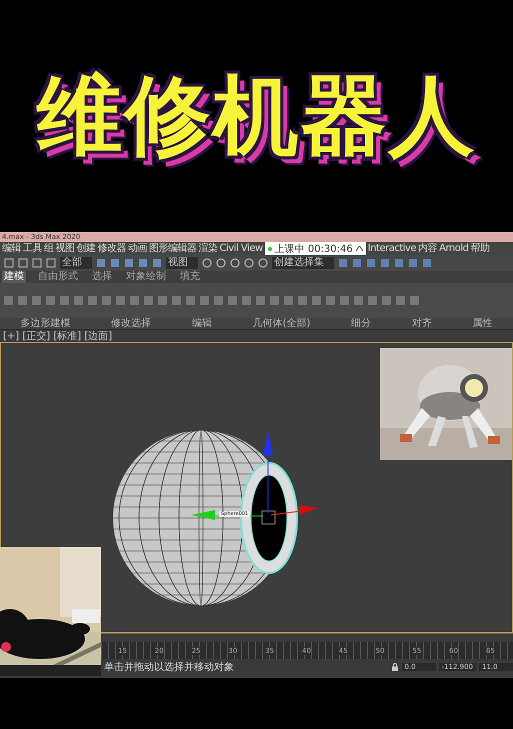  Describe the element at coordinates (137, 248) in the screenshot. I see `menu-item: 动画` at that location.